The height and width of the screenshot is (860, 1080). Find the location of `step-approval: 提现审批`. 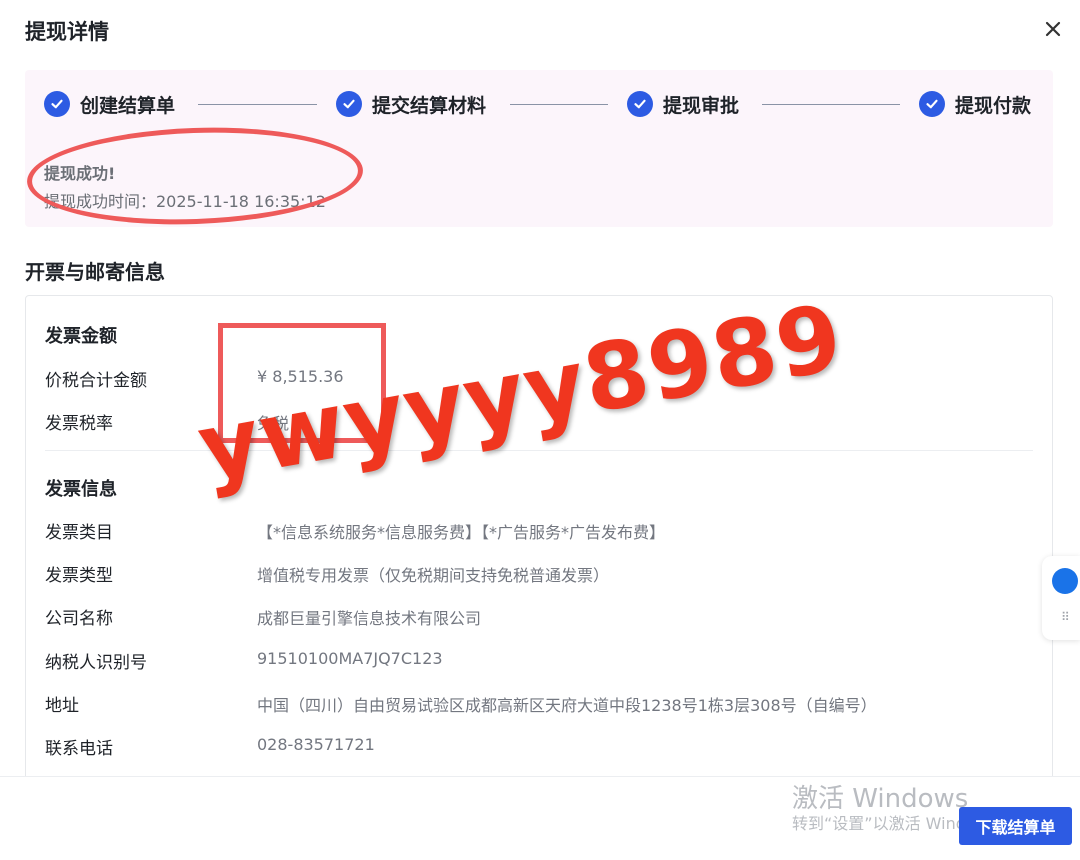

step-approval: 提现审批 is located at coordinates (683, 104).